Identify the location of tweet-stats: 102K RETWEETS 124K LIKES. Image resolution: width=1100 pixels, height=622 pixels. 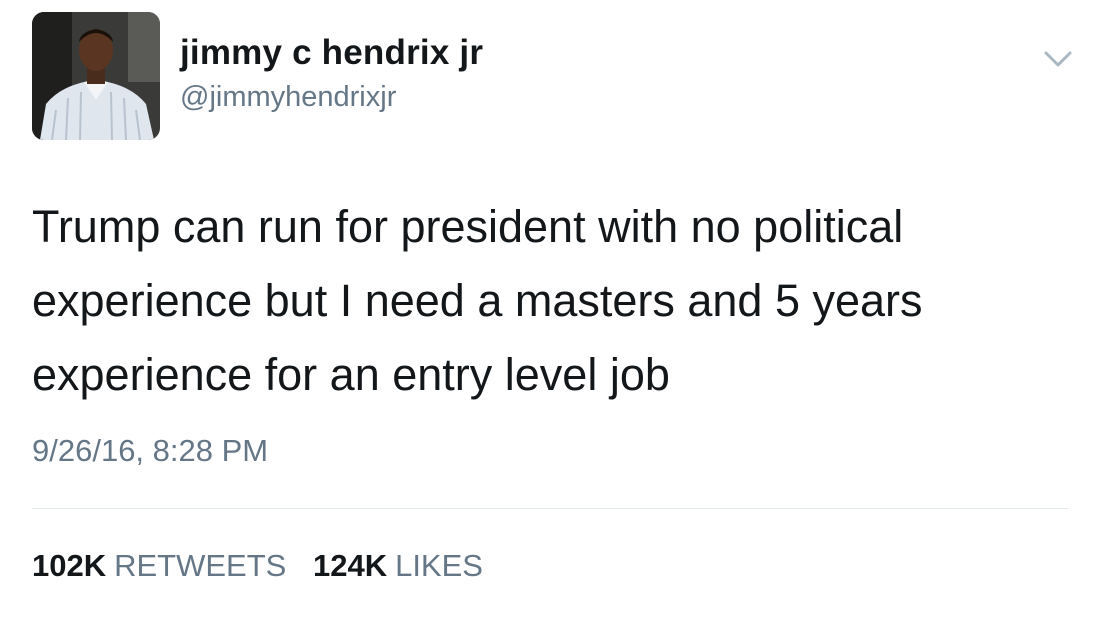
(257, 566).